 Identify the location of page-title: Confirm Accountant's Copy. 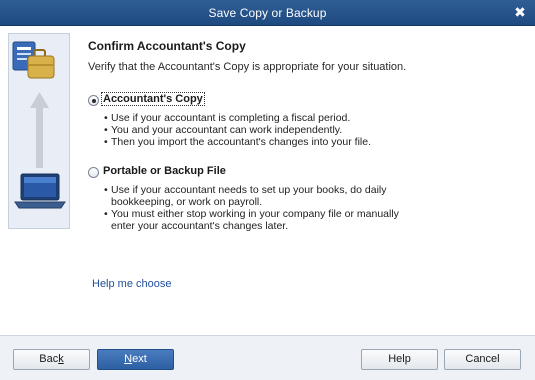
(167, 46).